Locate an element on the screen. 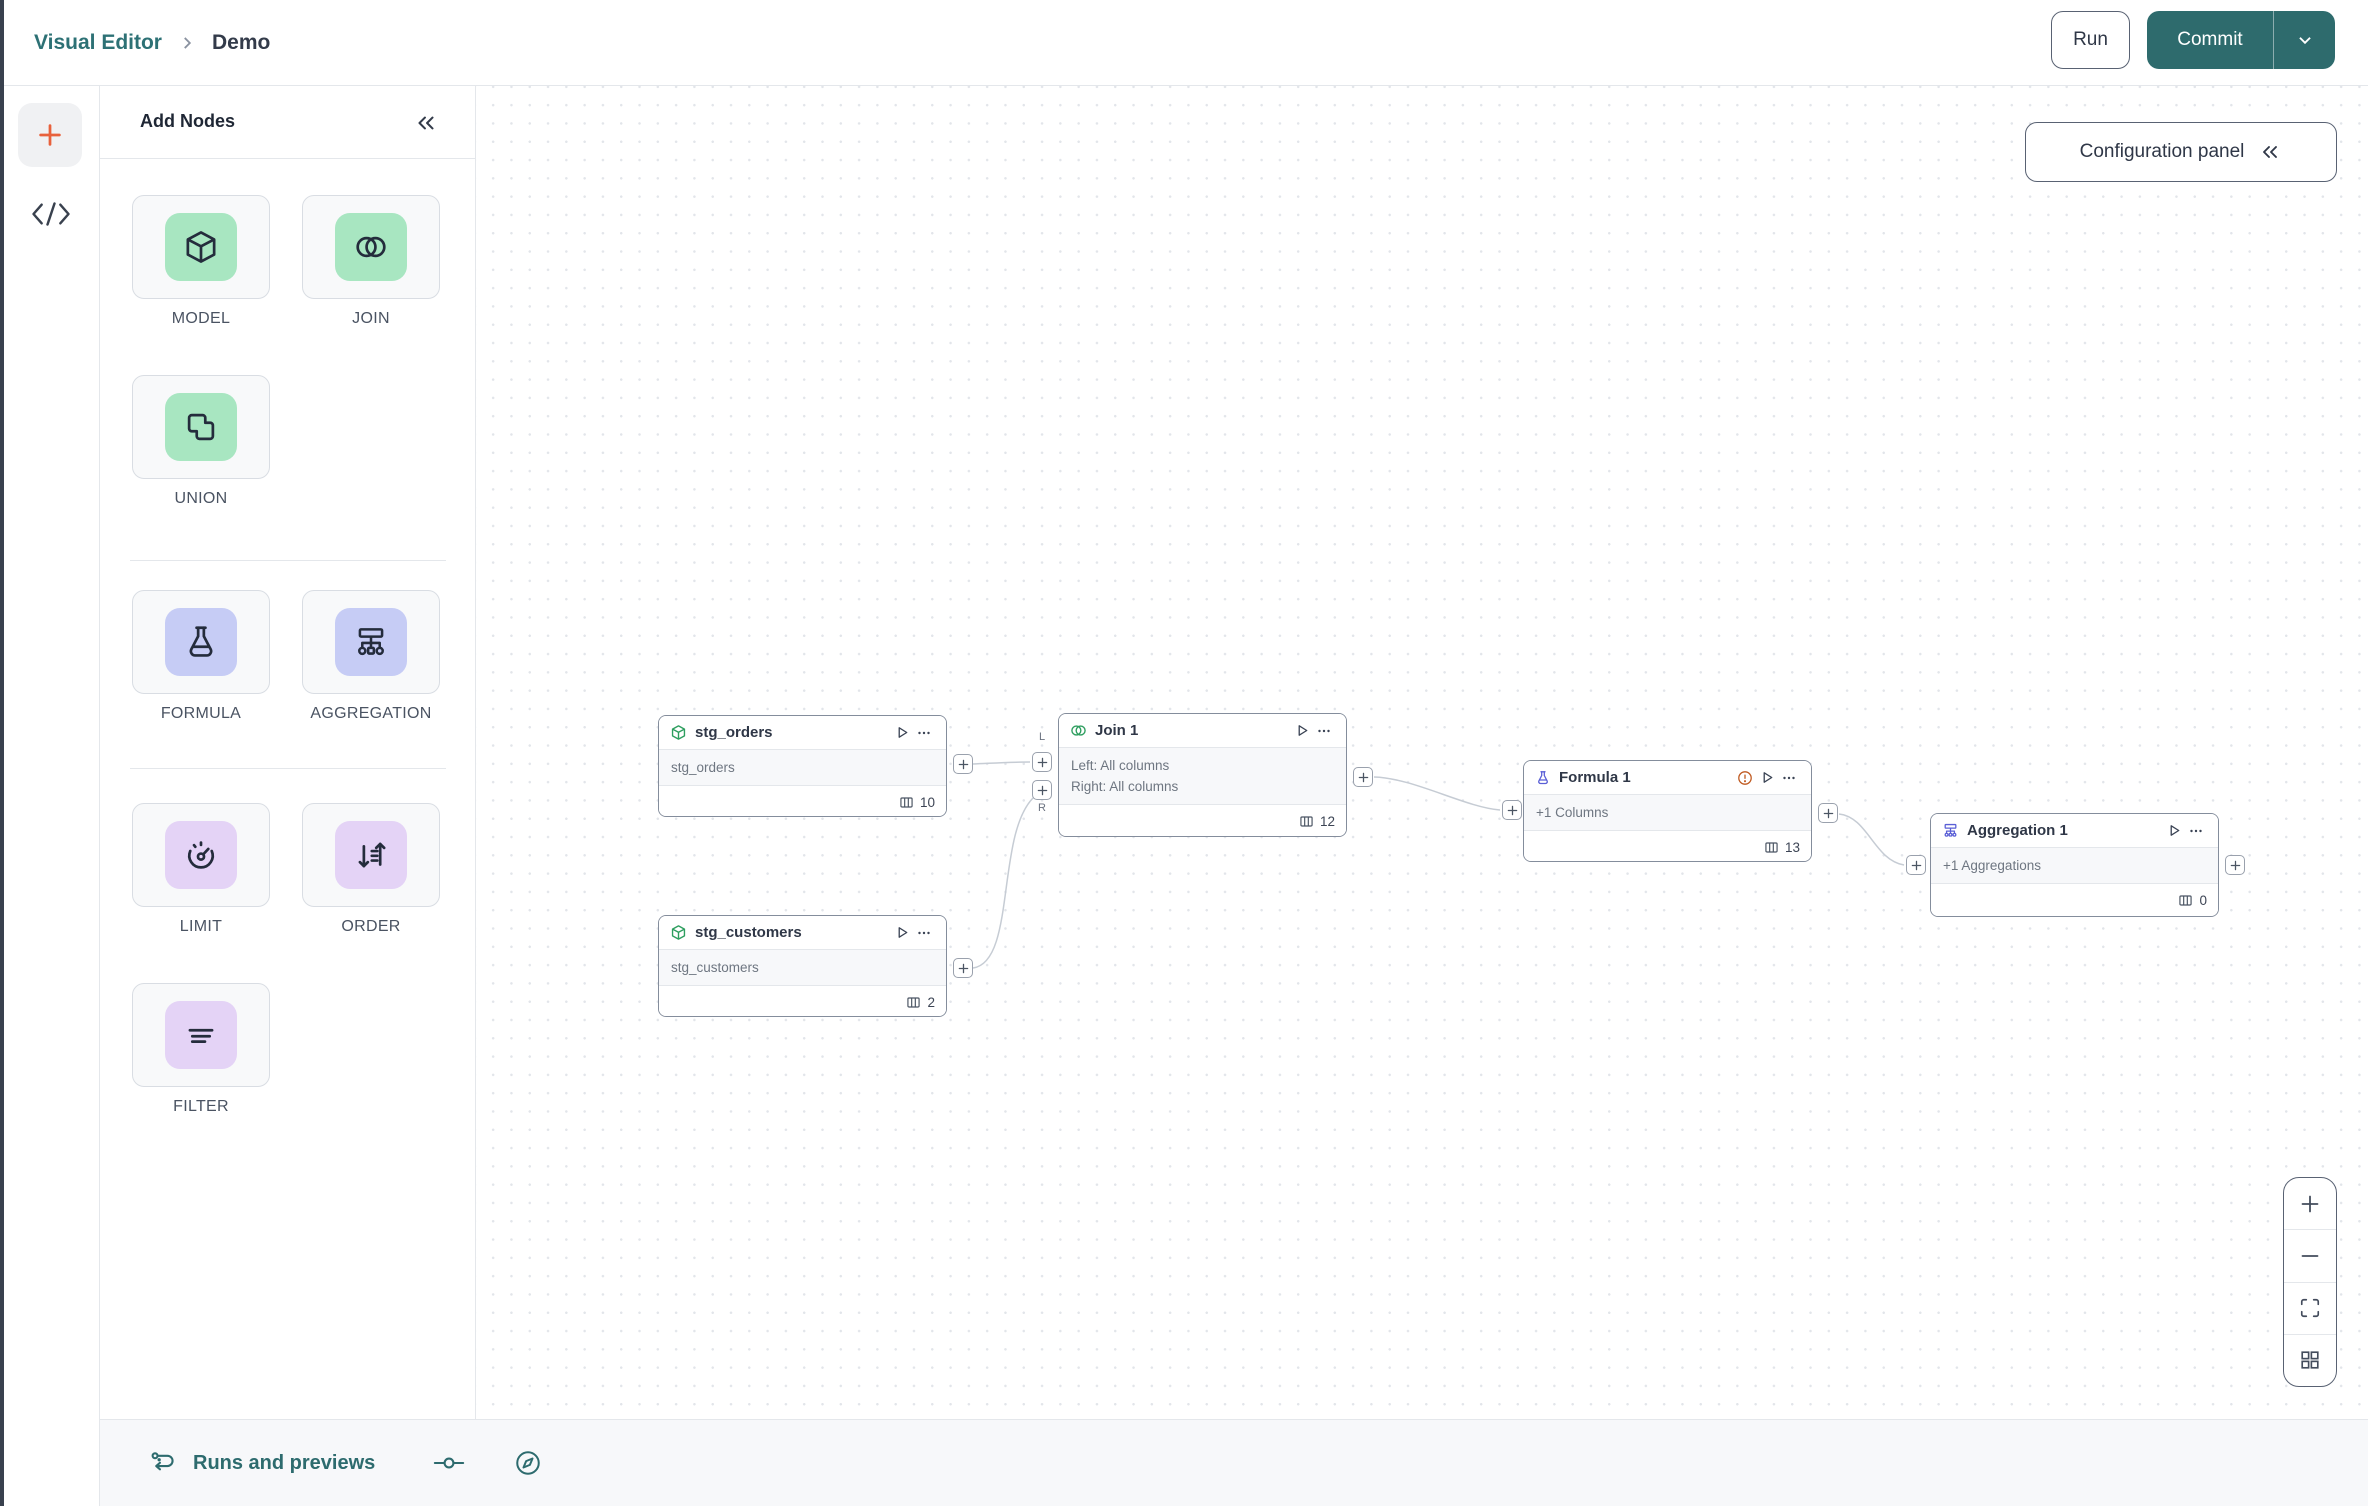  code-view-rail-button is located at coordinates (51, 214).